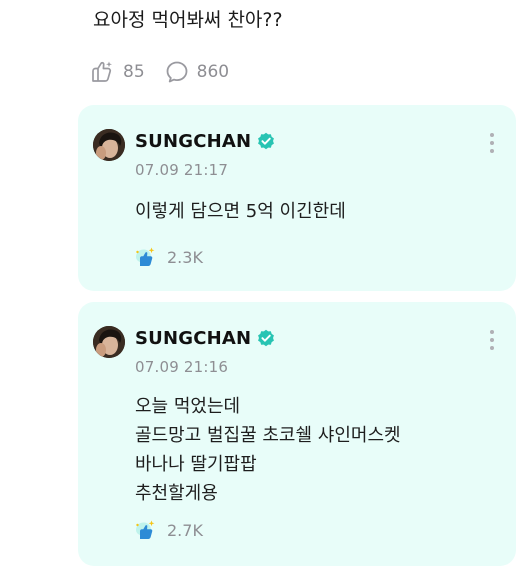 This screenshot has height=578, width=531. What do you see at coordinates (159, 72) in the screenshot?
I see `fan-post-stats: 85 860` at bounding box center [159, 72].